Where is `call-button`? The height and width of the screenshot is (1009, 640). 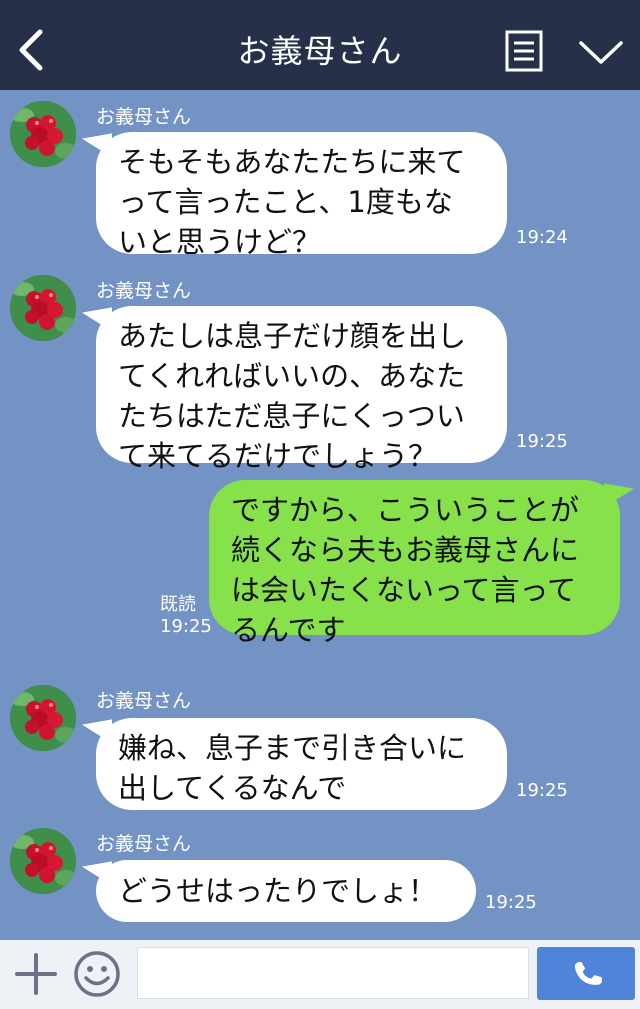
call-button is located at coordinates (586, 973).